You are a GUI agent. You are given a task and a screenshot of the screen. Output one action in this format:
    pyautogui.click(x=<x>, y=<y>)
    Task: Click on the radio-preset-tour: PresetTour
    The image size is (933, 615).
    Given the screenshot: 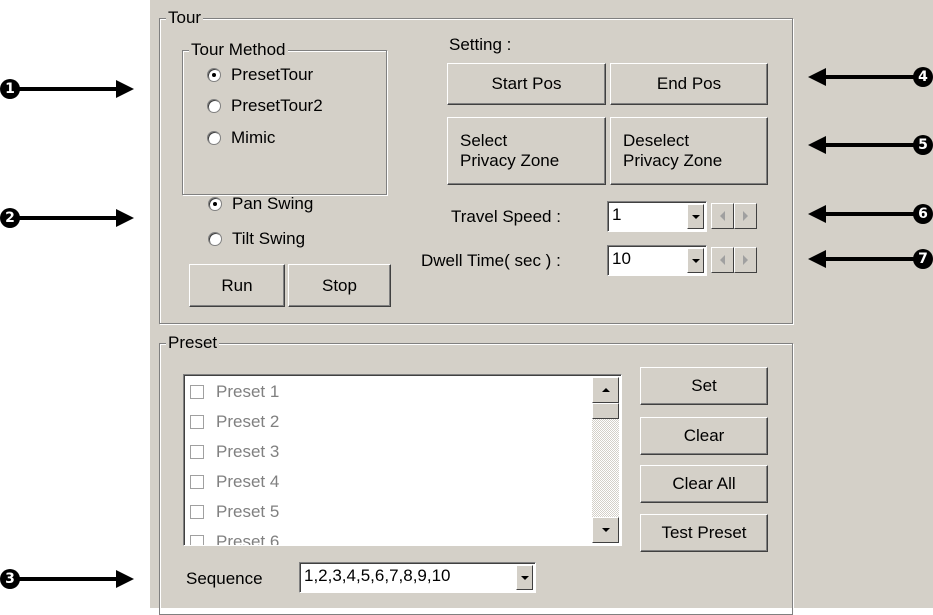 What is the action you would take?
    pyautogui.click(x=260, y=75)
    